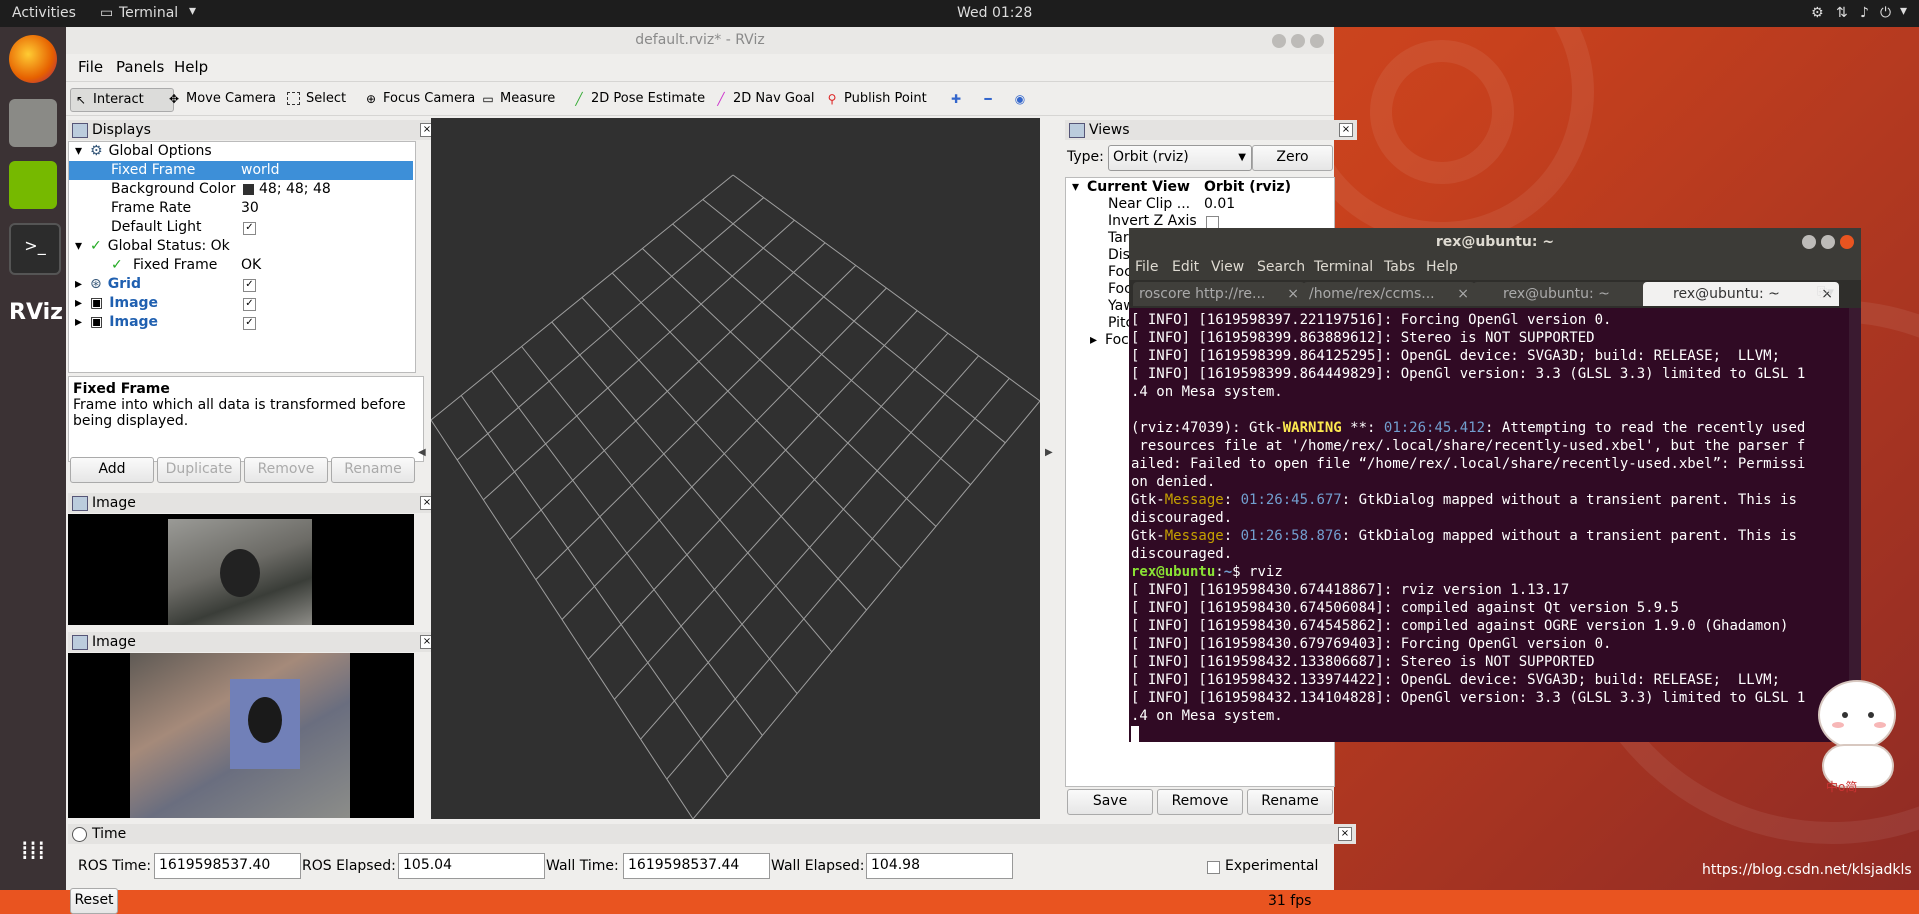 This screenshot has height=914, width=1919. Describe the element at coordinates (249, 304) in the screenshot. I see `image-1-checkbox: ✓` at that location.